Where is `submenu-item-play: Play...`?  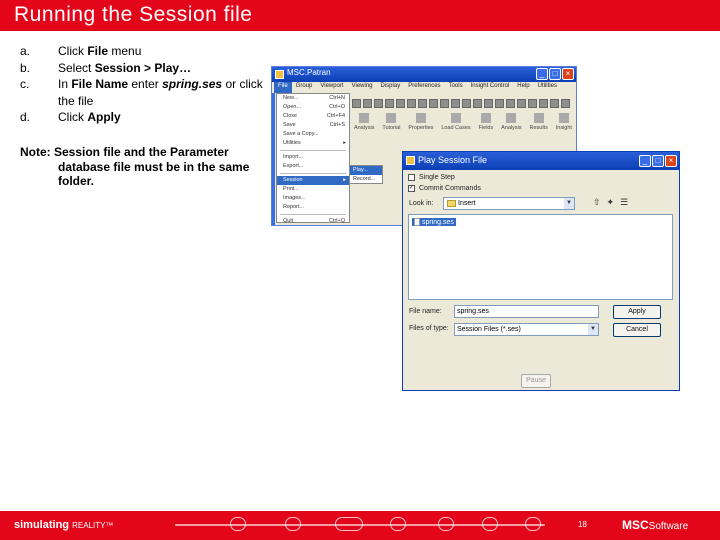 submenu-item-play: Play... is located at coordinates (366, 170).